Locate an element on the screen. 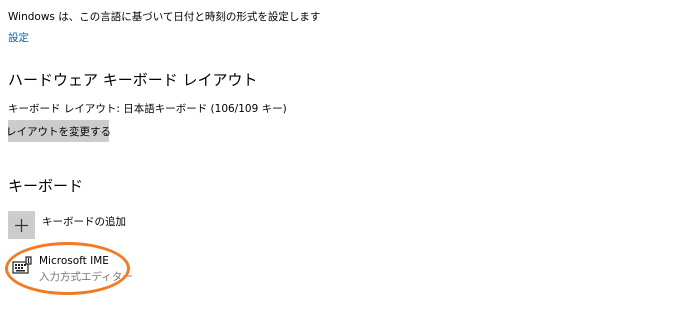 The image size is (700, 312). change-layout-button: レイアウトを変更する is located at coordinates (58, 131).